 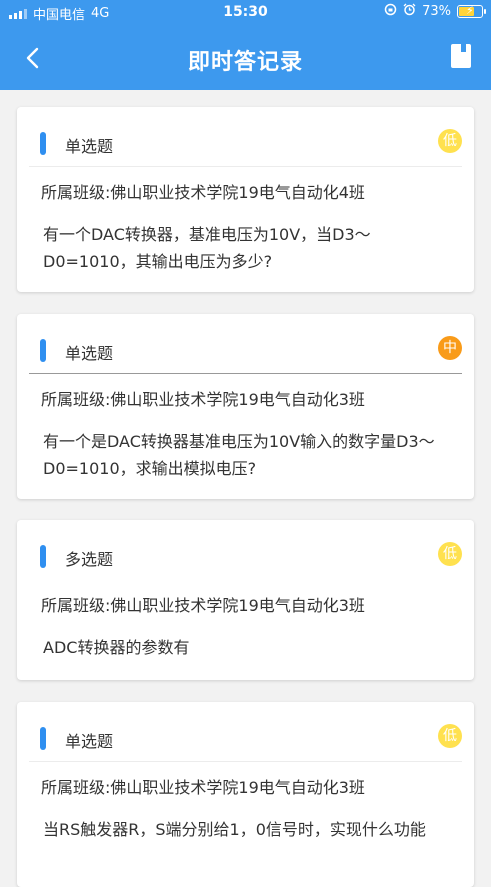 I want to click on question-text: ADC转换器的参数有, so click(x=116, y=647).